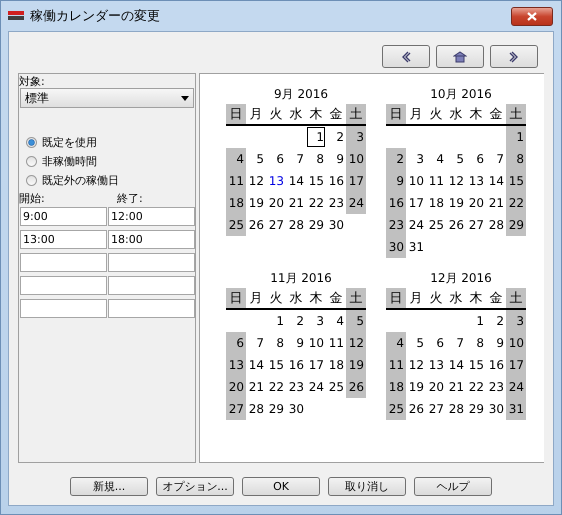 Image resolution: width=562 pixels, height=515 pixels. I want to click on end-time-field: 12:00, so click(151, 216).